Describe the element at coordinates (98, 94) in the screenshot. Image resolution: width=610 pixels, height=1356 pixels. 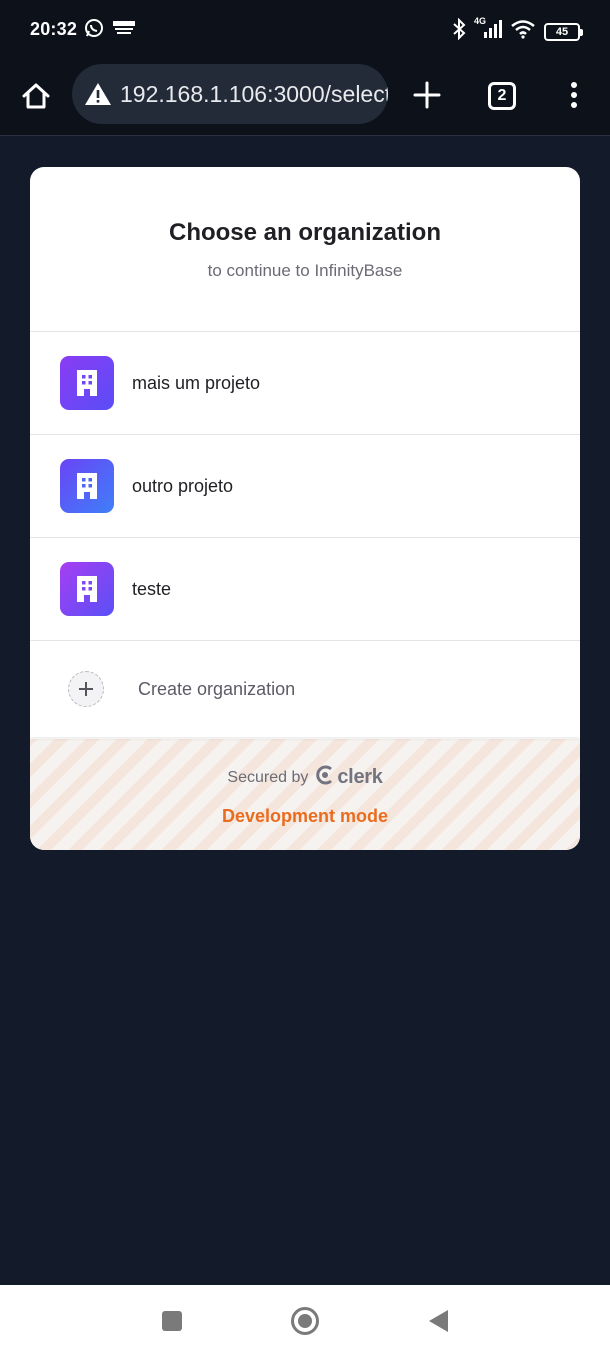
I see `warning-icon` at that location.